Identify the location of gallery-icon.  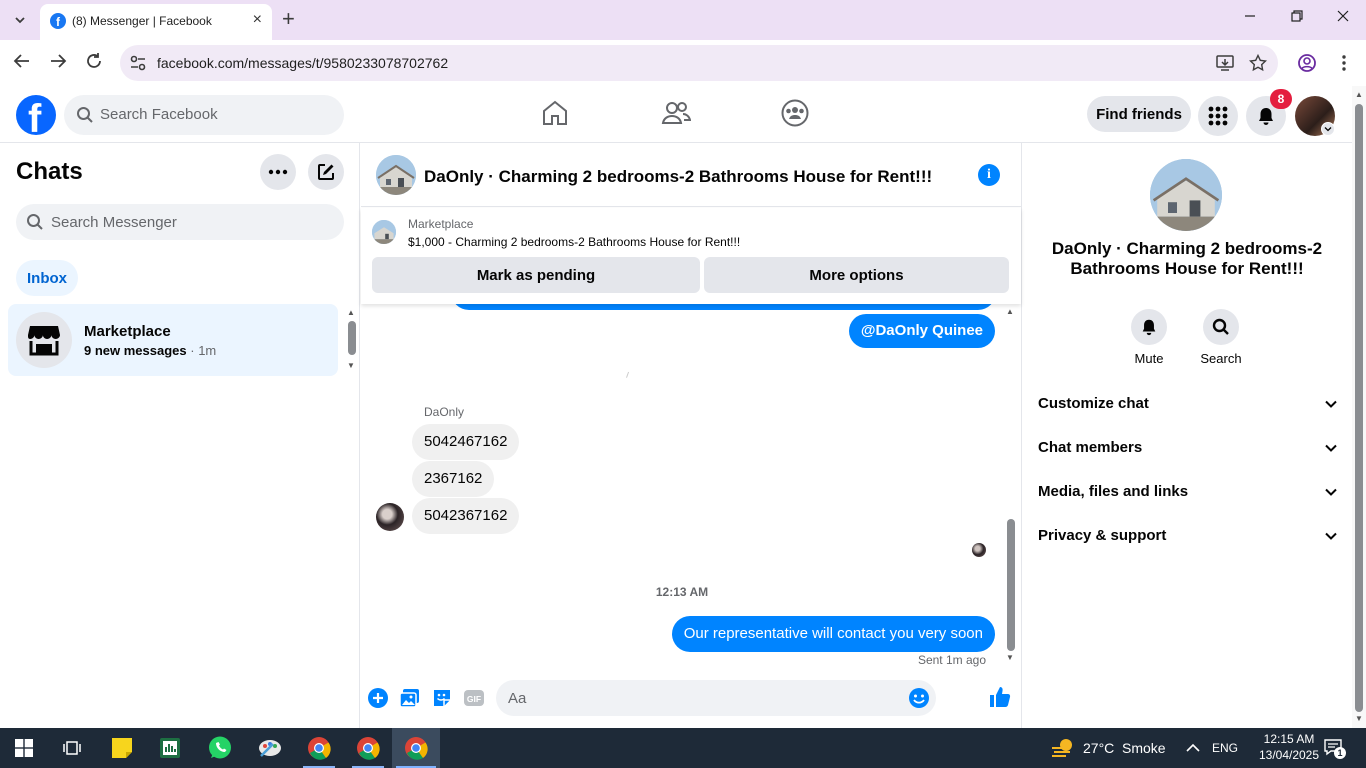
(410, 698).